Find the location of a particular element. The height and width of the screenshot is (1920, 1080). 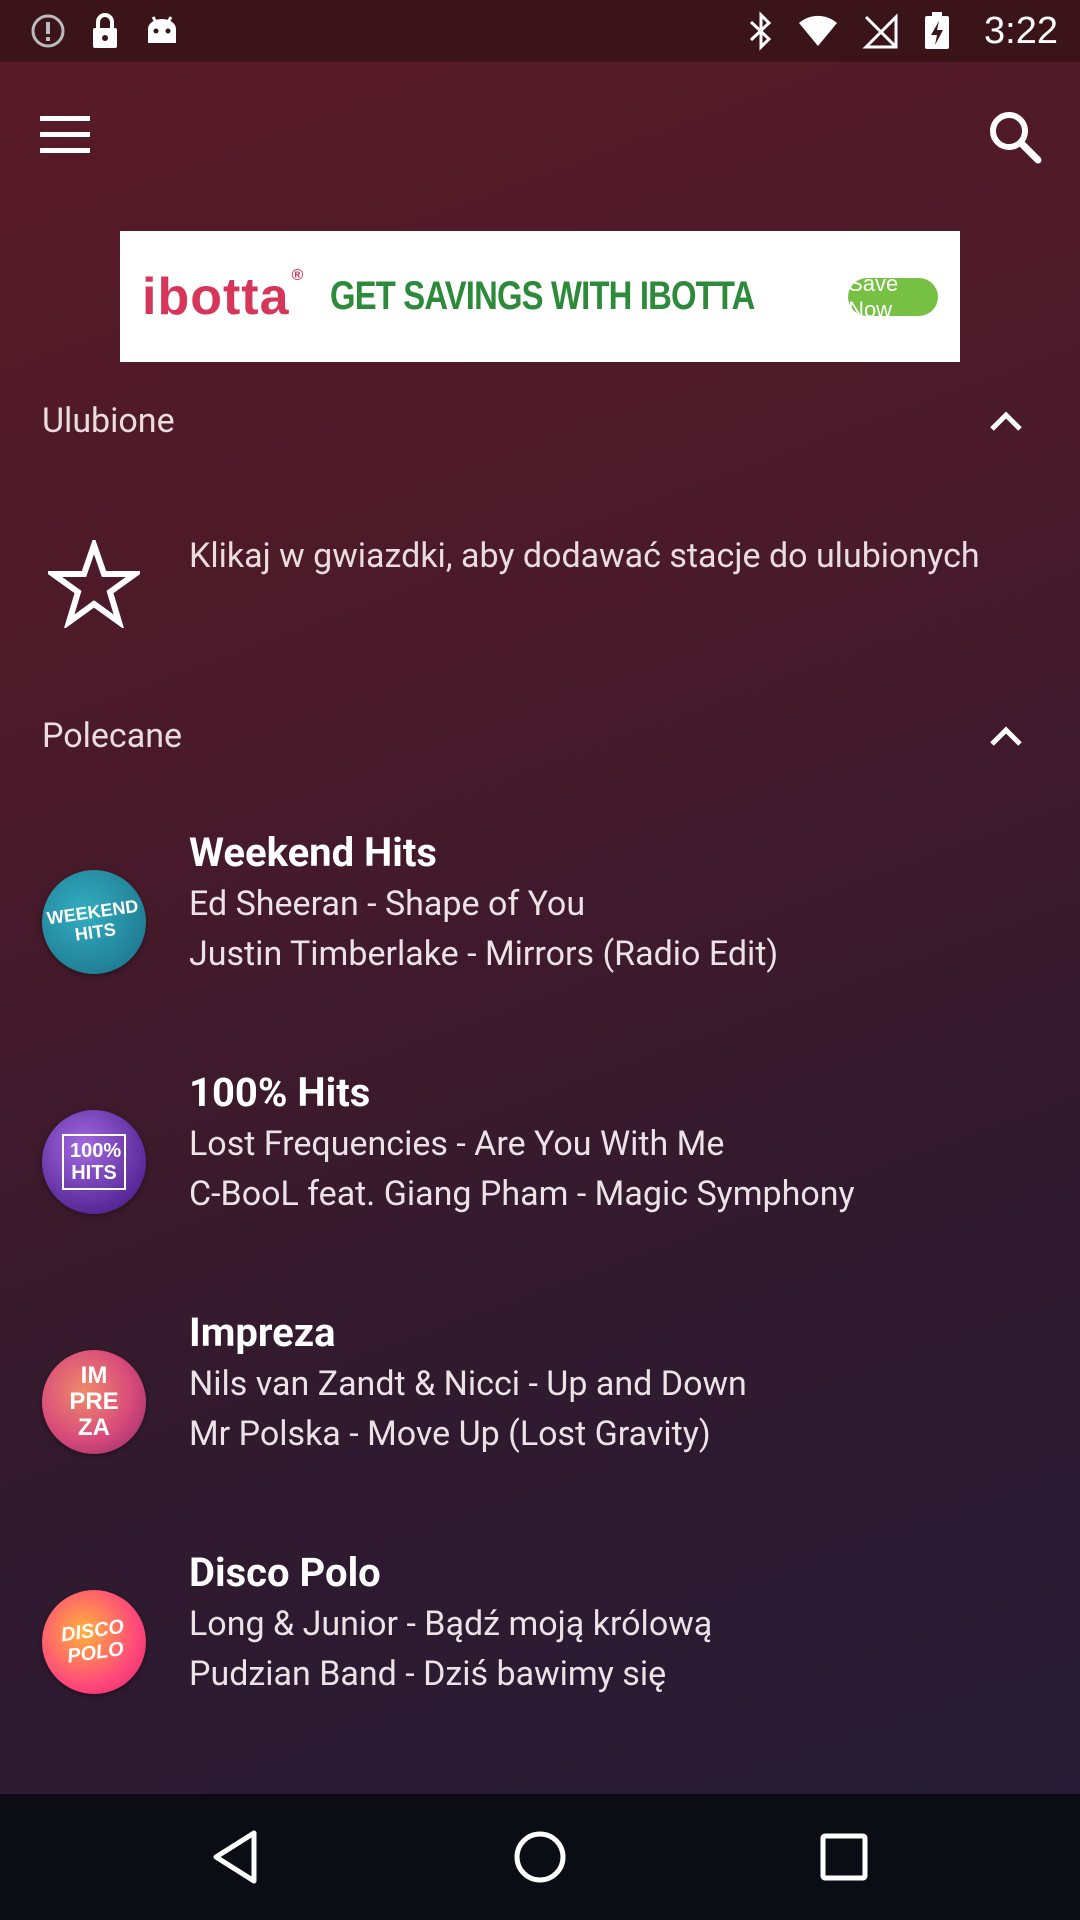

status-bar-right: 3:22 is located at coordinates (903, 31).